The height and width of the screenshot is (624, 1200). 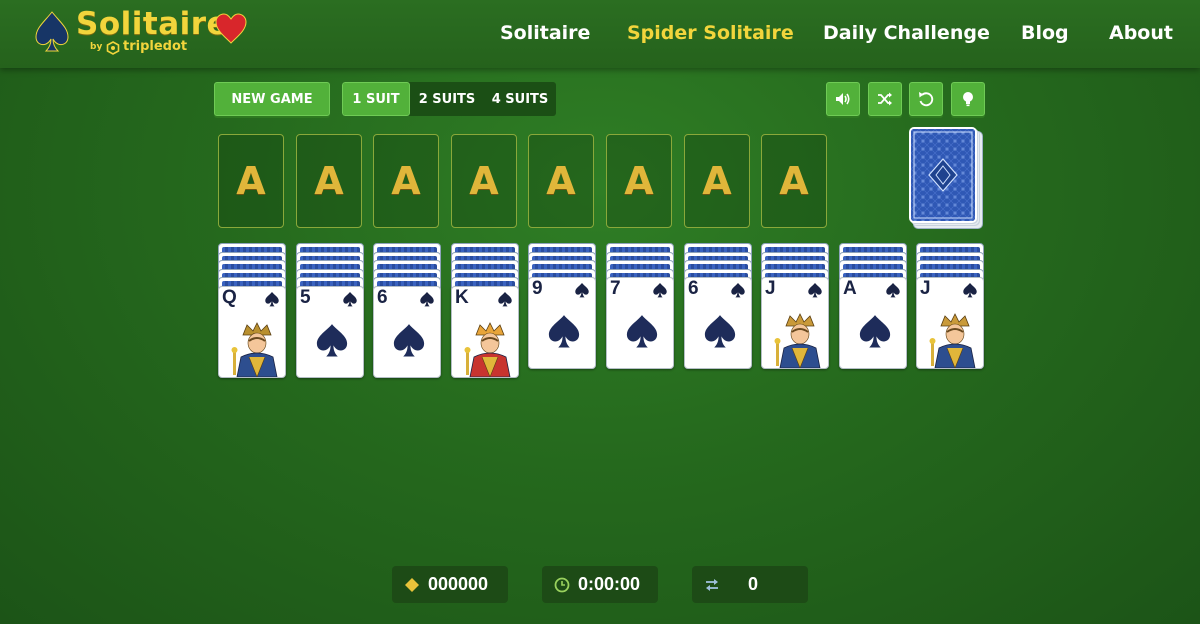 I want to click on card-rank: 5, so click(x=305, y=297).